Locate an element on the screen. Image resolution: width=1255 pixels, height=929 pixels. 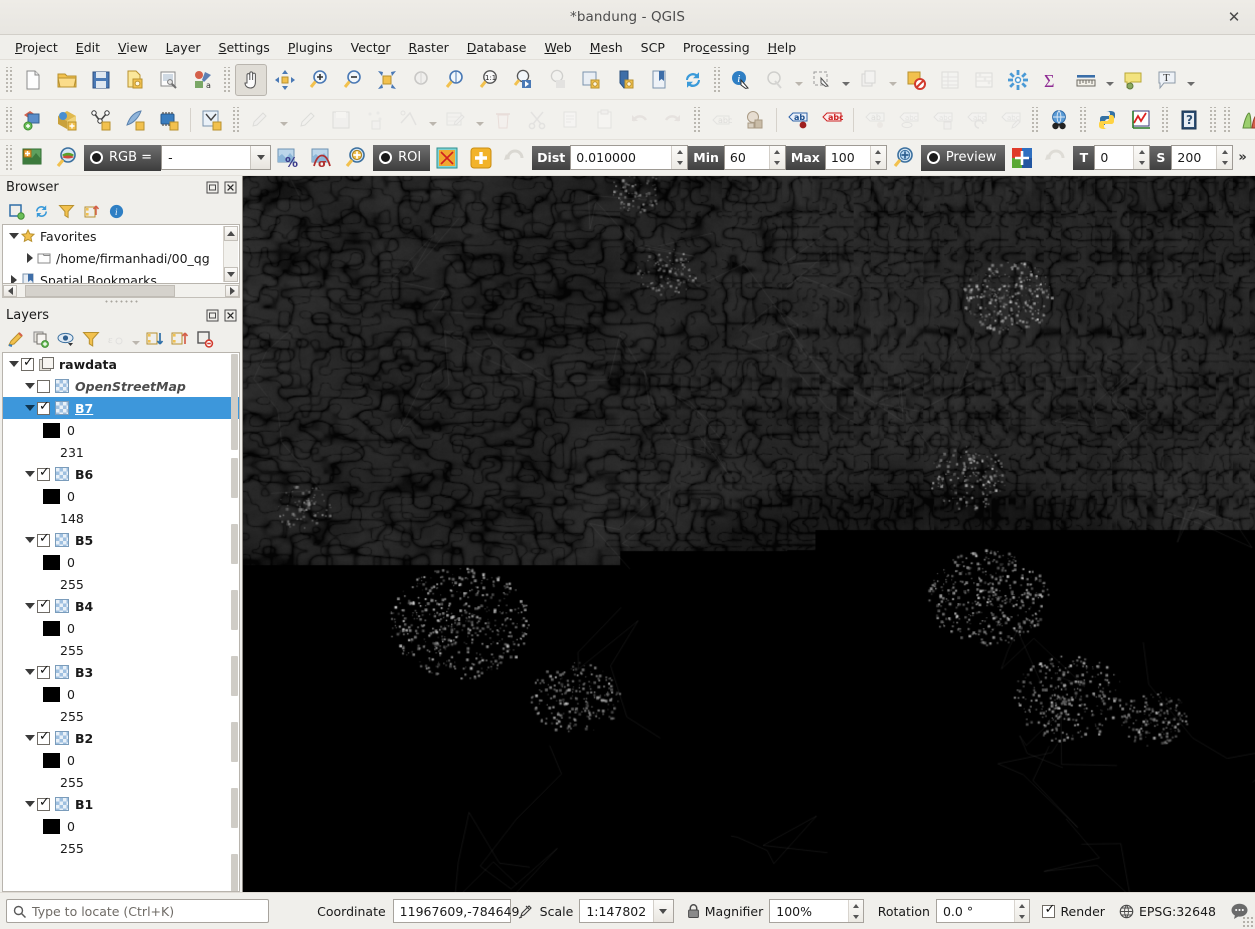
layer-row: B6 is located at coordinates (121, 474).